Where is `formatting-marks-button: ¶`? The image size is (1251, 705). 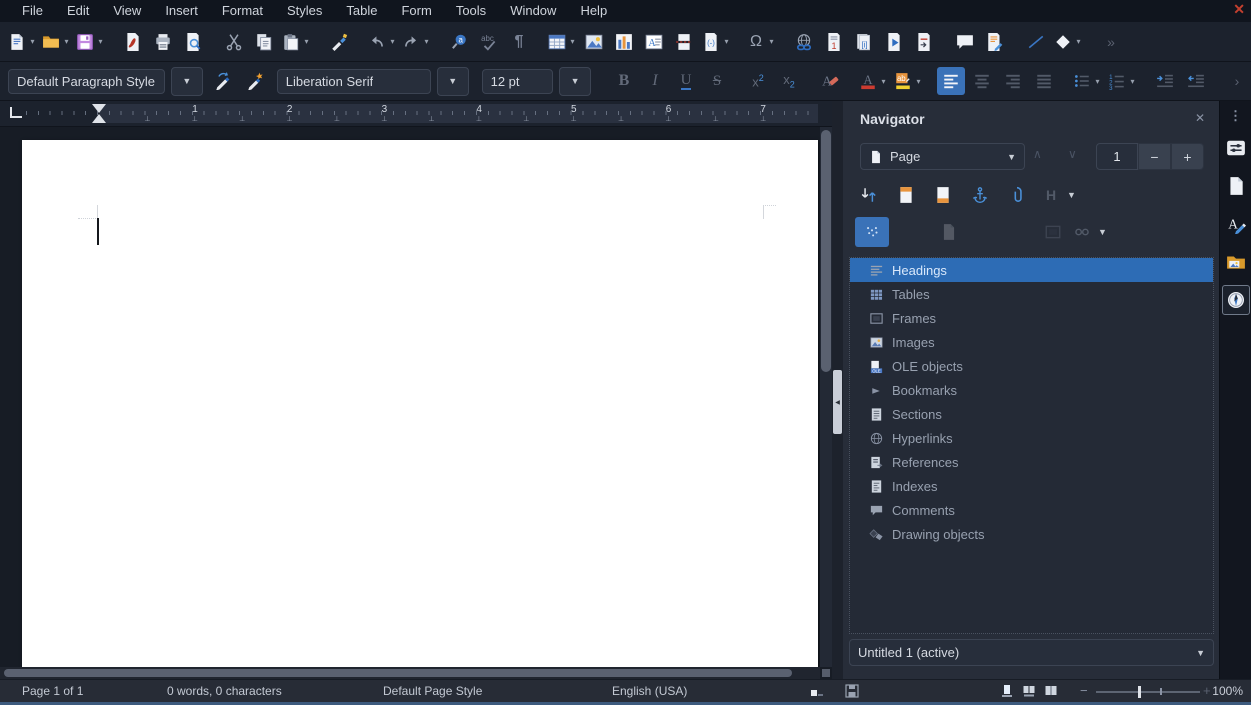
formatting-marks-button: ¶ is located at coordinates (519, 42).